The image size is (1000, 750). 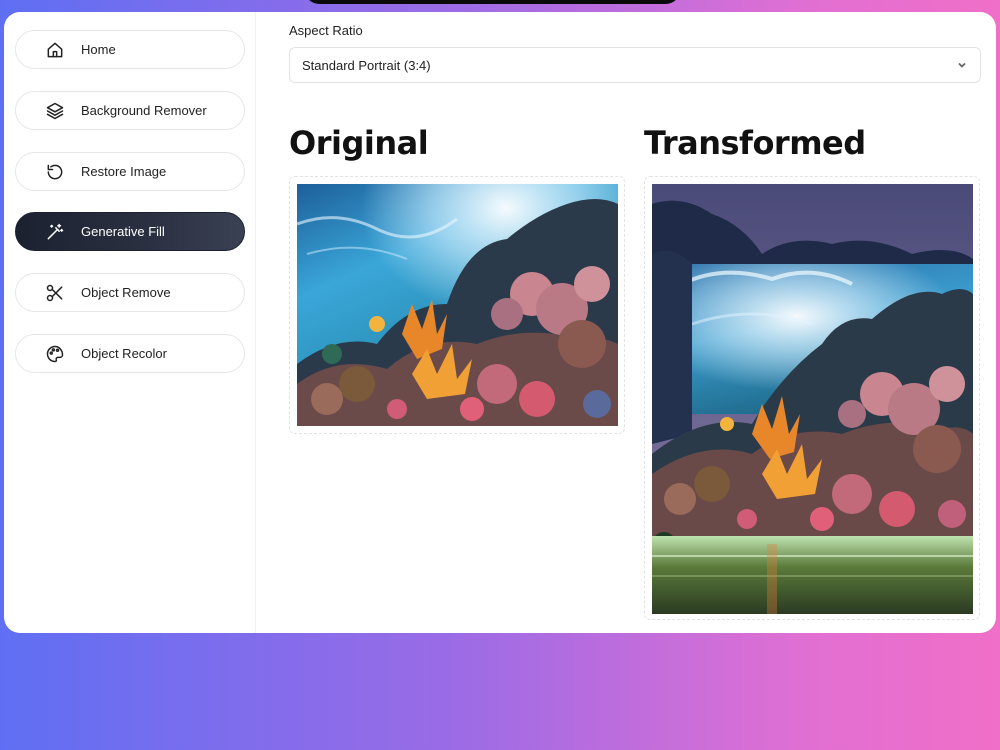 What do you see at coordinates (124, 353) in the screenshot?
I see `sidebar-item-label: Object Recolor` at bounding box center [124, 353].